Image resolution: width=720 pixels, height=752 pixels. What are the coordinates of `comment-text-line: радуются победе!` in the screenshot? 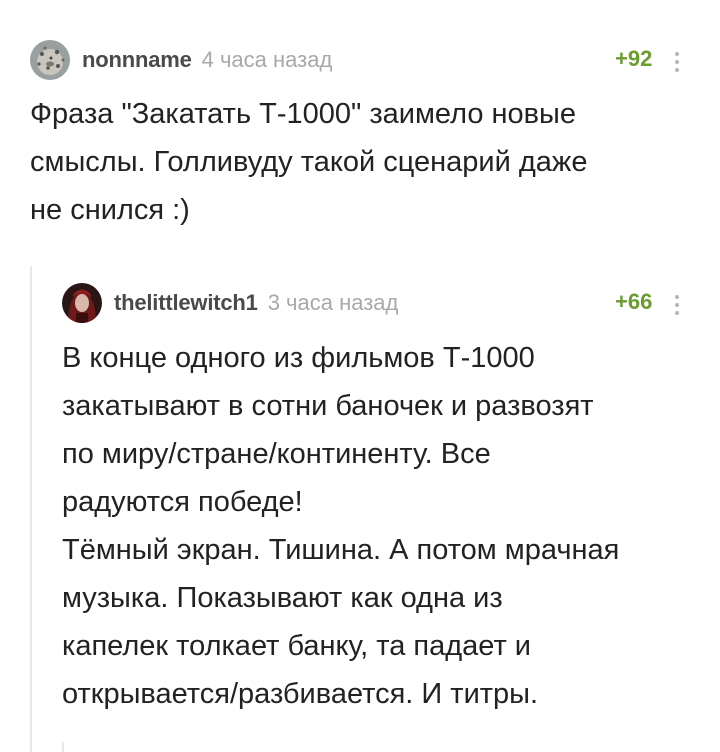 It's located at (182, 502).